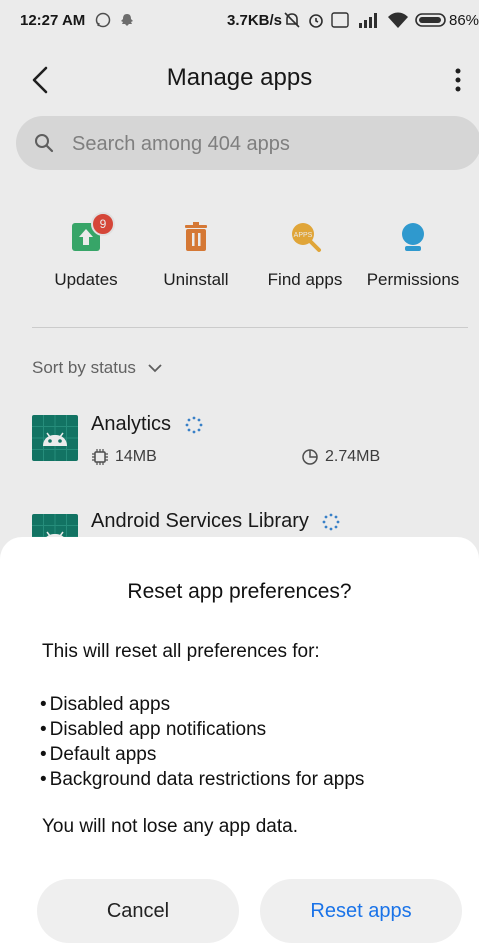 The width and height of the screenshot is (479, 944). I want to click on bullet-item: Default apps, so click(202, 754).